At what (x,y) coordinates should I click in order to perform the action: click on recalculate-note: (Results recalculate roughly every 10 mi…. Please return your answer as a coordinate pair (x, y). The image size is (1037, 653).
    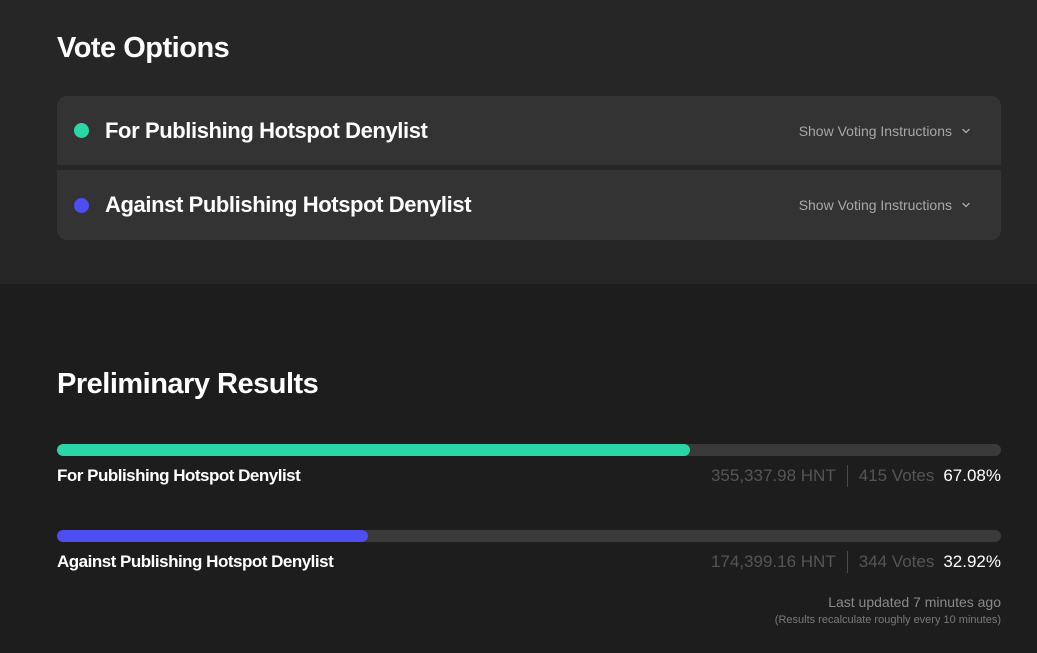
    Looking at the image, I should click on (887, 620).